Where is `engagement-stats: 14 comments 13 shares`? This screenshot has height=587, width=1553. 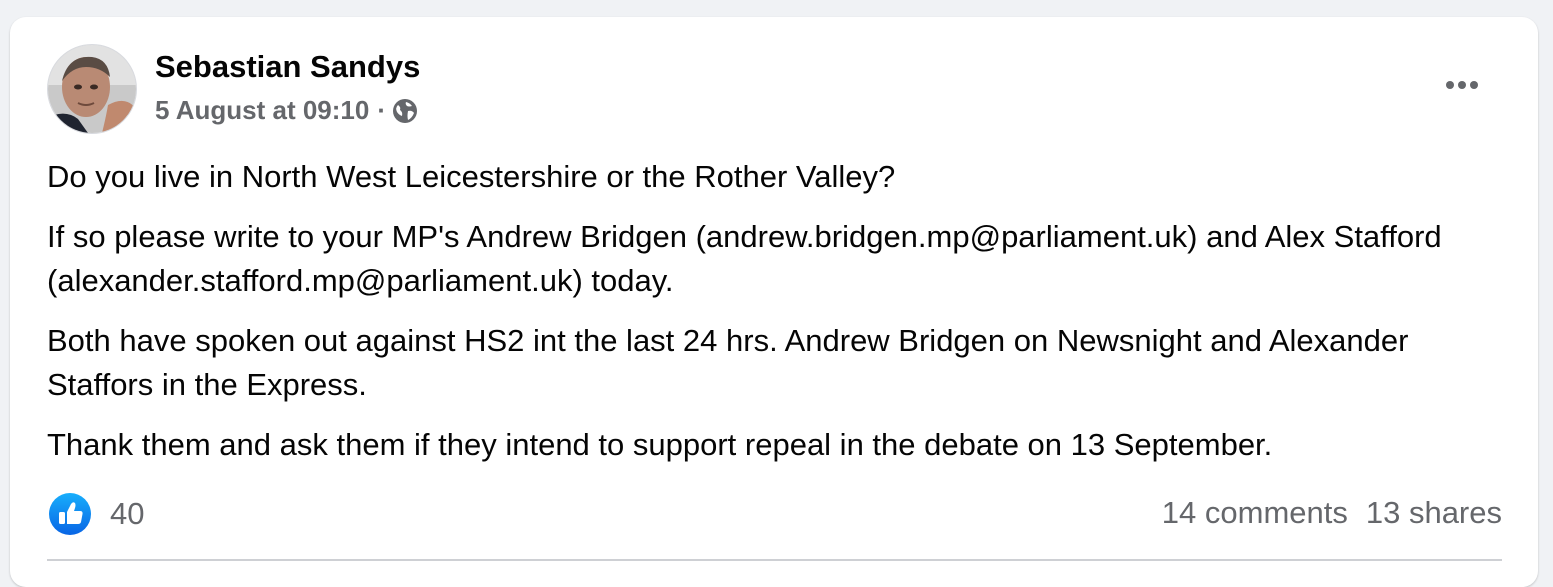
engagement-stats: 14 comments 13 shares is located at coordinates (1332, 513).